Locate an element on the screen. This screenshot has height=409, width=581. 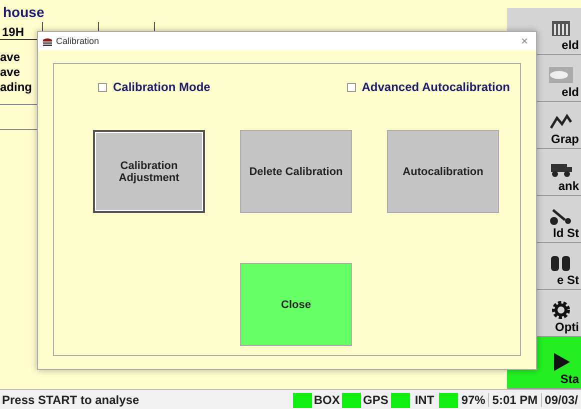
tile-label: ld St is located at coordinates (566, 233).